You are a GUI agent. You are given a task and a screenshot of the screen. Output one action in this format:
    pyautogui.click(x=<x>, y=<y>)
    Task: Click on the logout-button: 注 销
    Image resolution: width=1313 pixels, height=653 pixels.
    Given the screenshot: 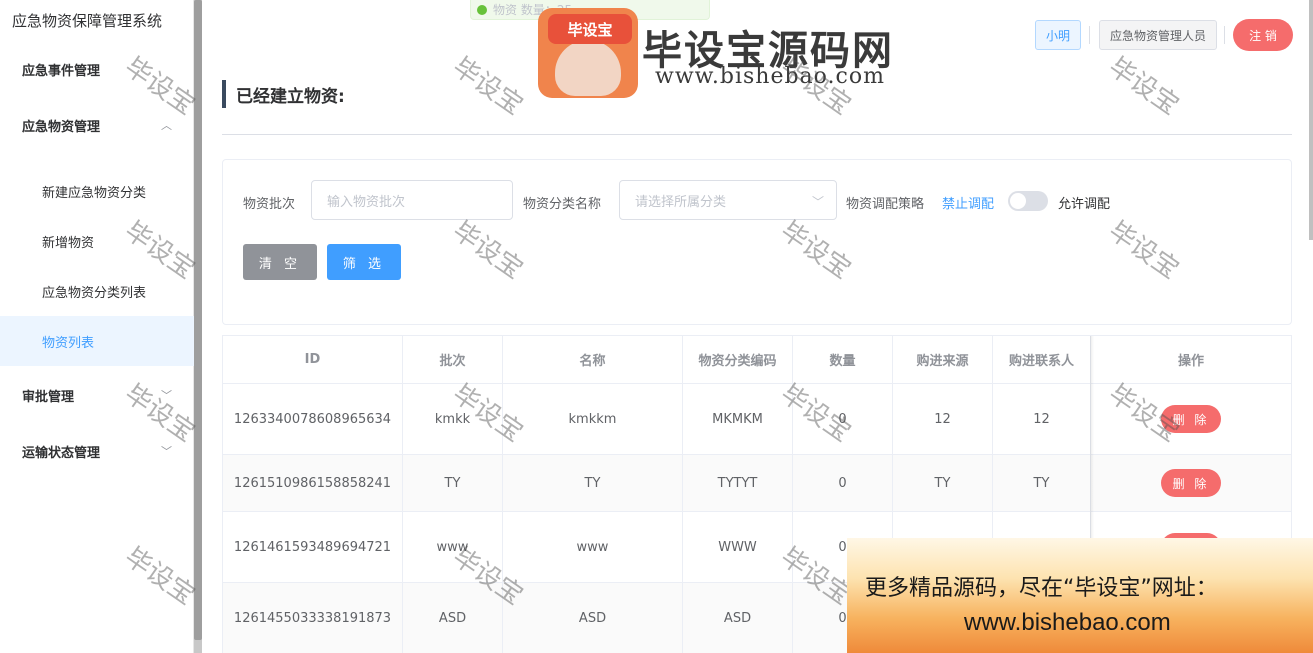 What is the action you would take?
    pyautogui.click(x=1263, y=35)
    